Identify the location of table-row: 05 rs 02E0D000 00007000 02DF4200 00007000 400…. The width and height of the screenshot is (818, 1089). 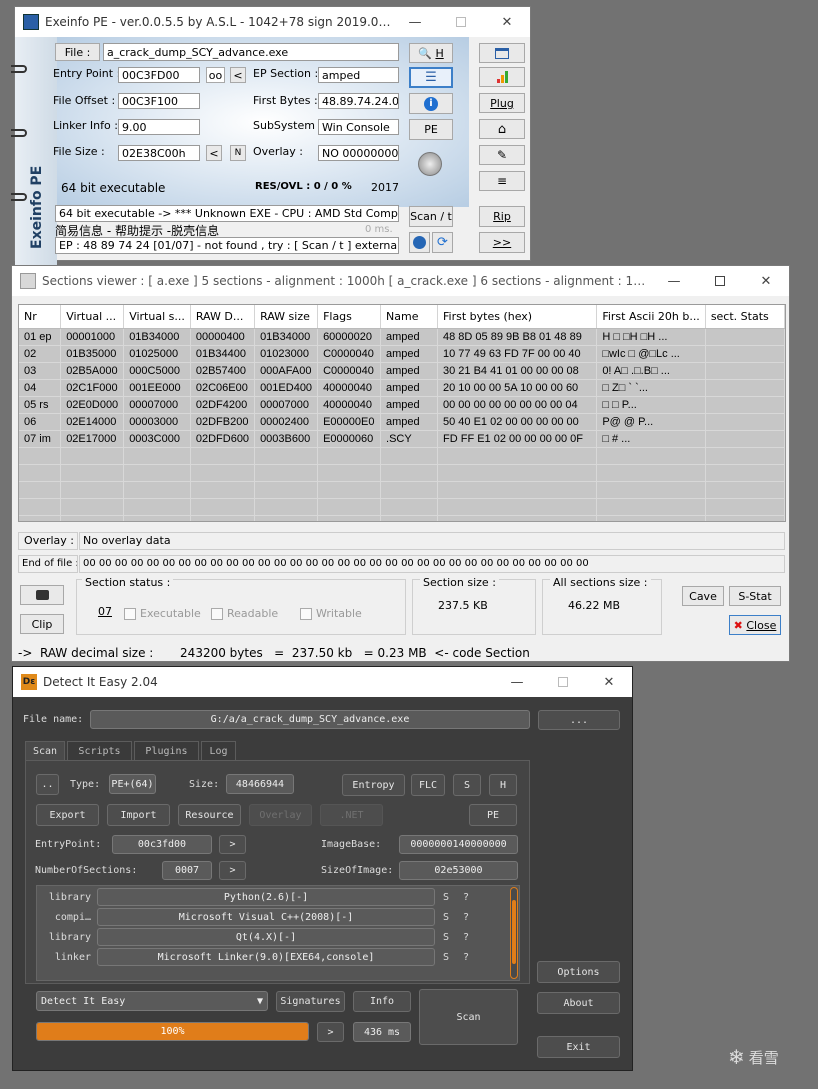
(402, 405).